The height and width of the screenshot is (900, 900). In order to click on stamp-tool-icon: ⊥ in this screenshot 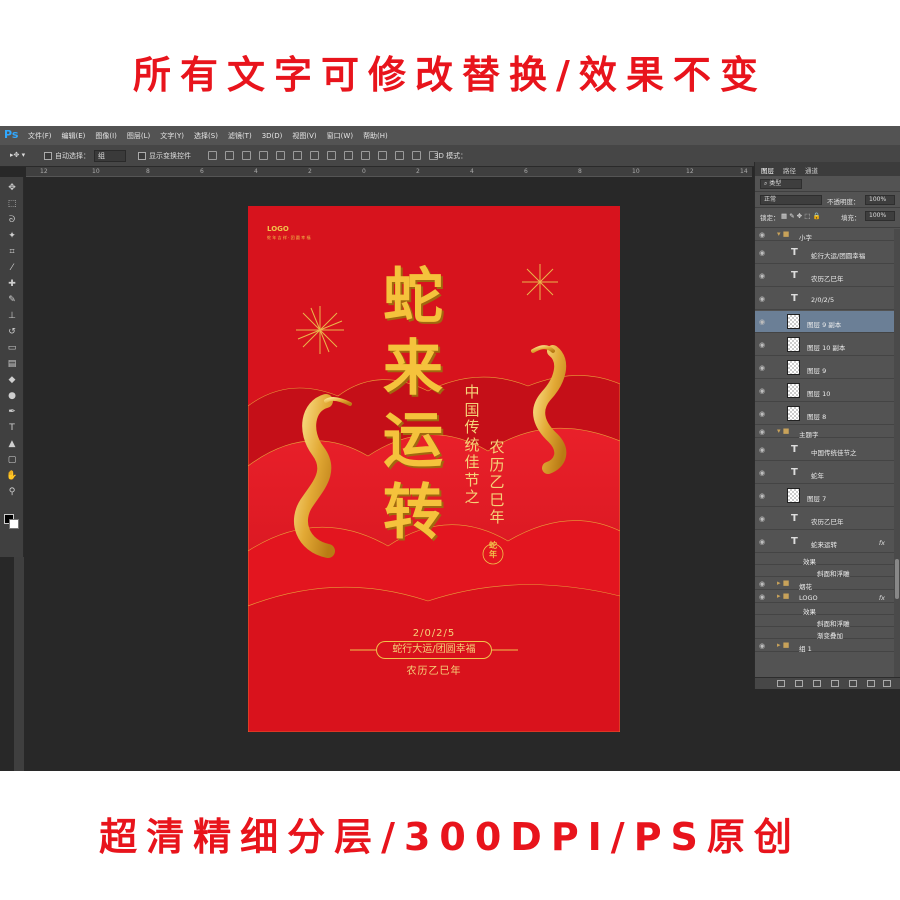, I will do `click(12, 316)`.